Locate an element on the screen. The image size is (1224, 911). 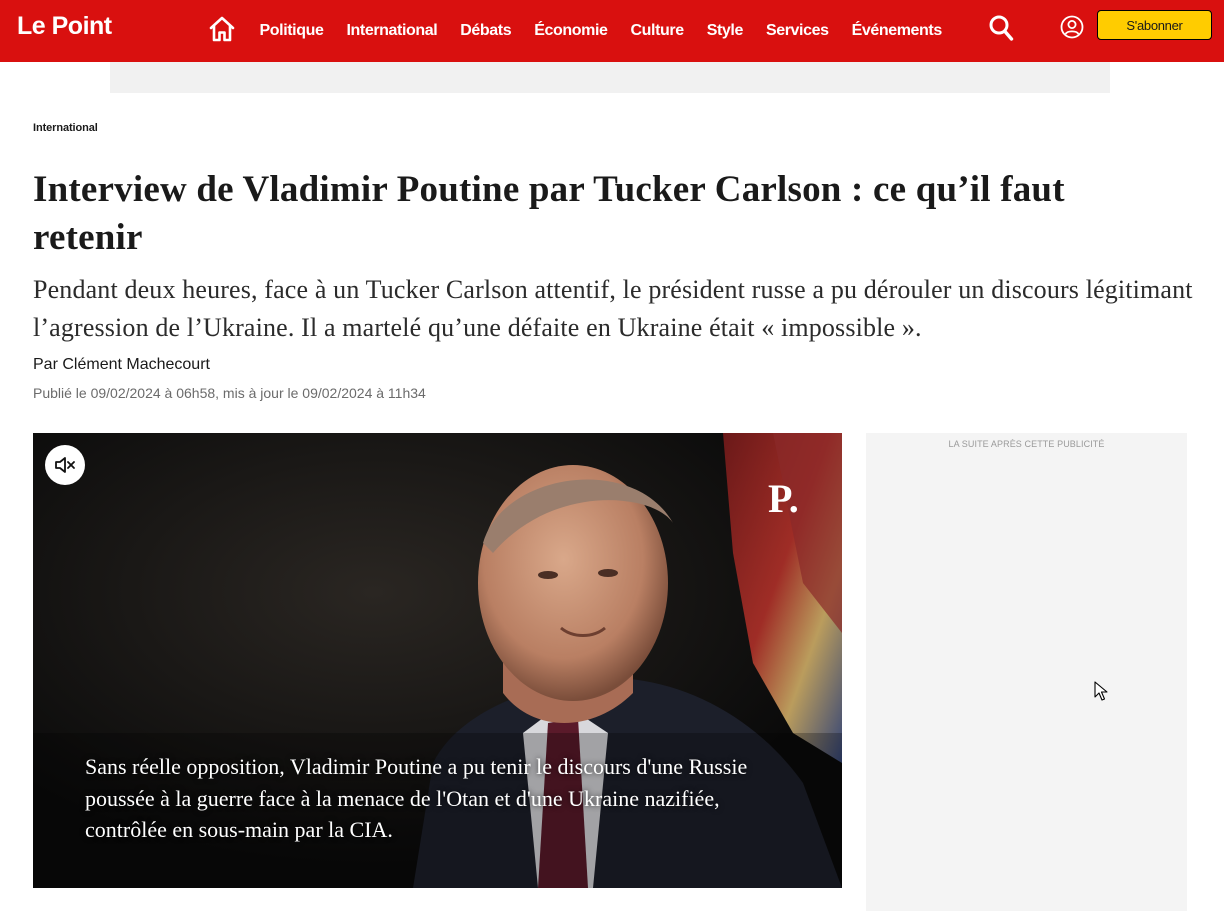
site-logo: Le Point is located at coordinates (64, 26).